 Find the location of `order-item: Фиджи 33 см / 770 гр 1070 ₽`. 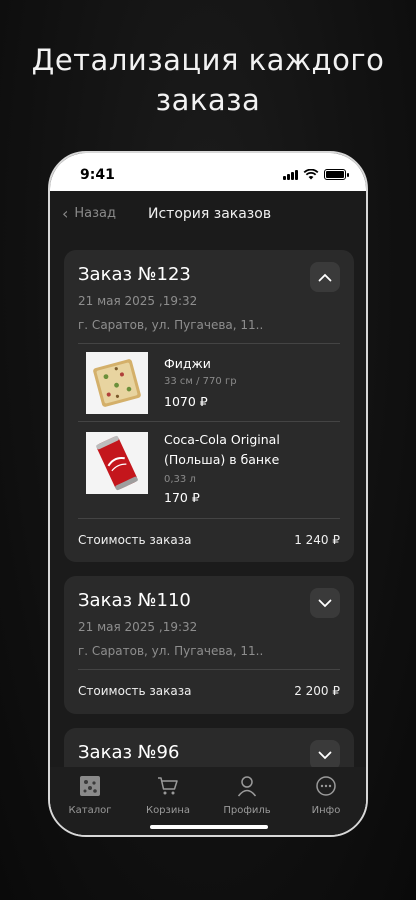

order-item: Фиджи 33 см / 770 гр 1070 ₽ is located at coordinates (209, 385).